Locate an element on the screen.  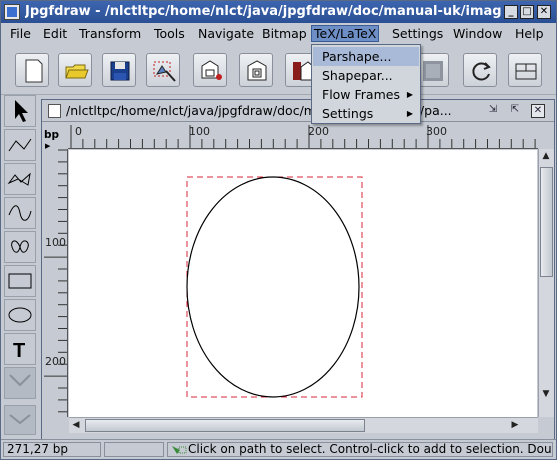
horizontal-ruler-ticks is located at coordinates (303, 136).